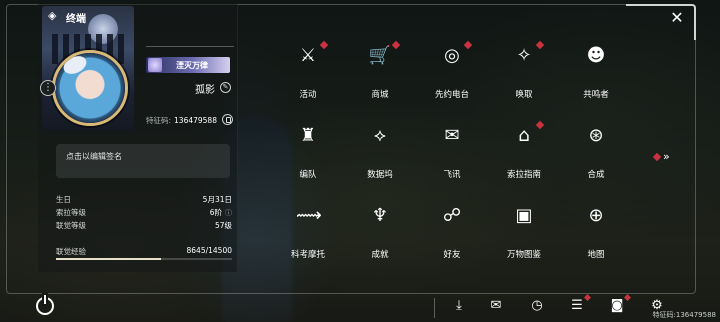 The image size is (720, 322). Describe the element at coordinates (459, 306) in the screenshot. I see `download-icon: ⤓` at that location.